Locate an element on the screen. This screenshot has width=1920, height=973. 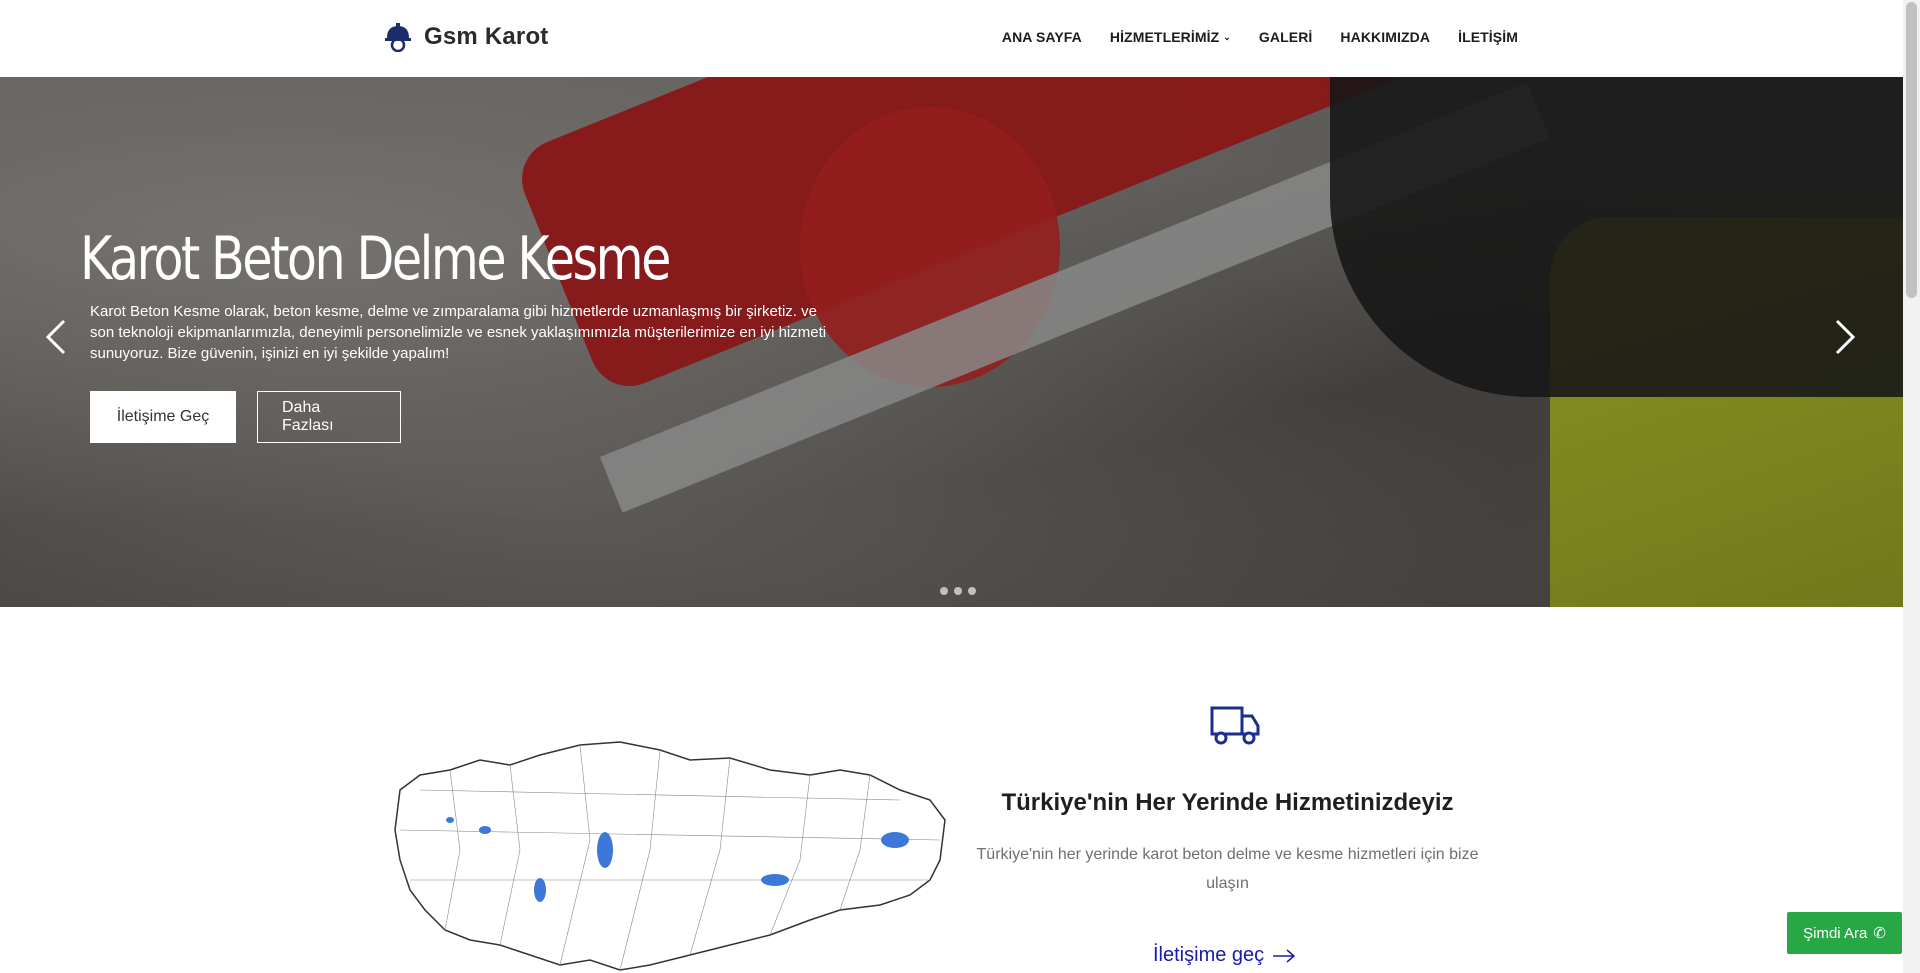
slider-indicators is located at coordinates (958, 591).